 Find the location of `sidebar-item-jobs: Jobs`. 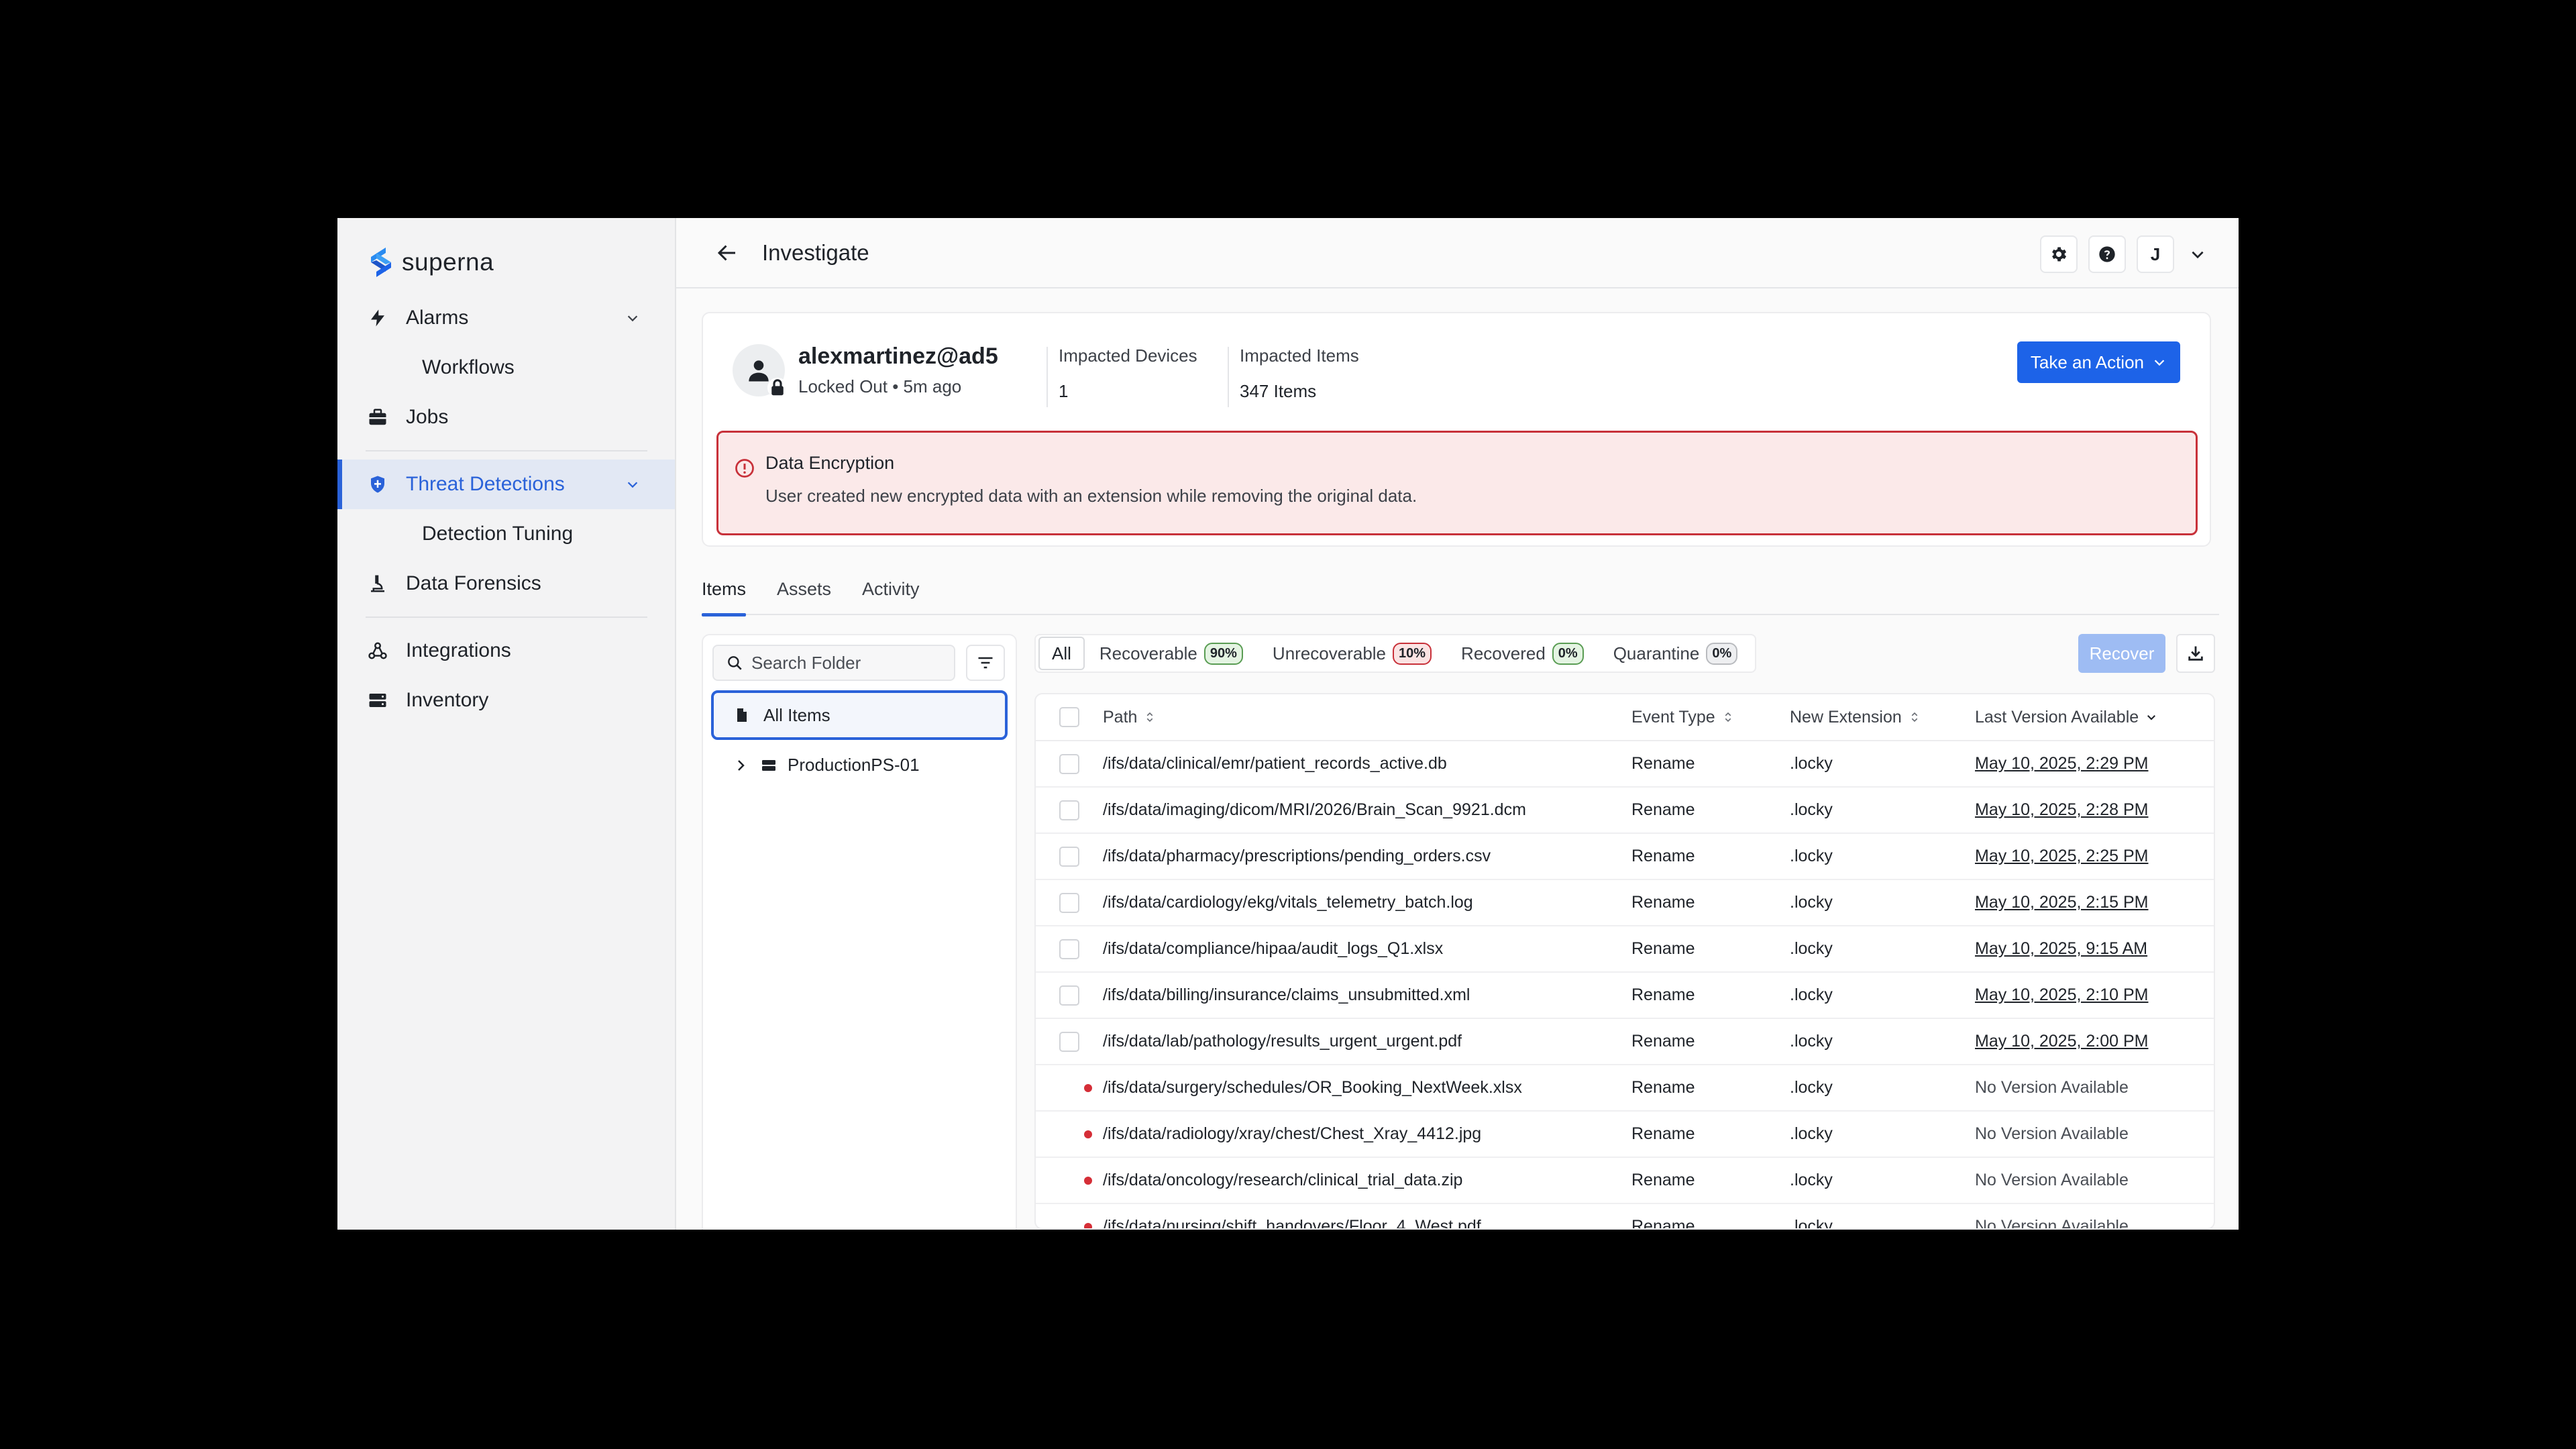

sidebar-item-jobs: Jobs is located at coordinates (506, 417).